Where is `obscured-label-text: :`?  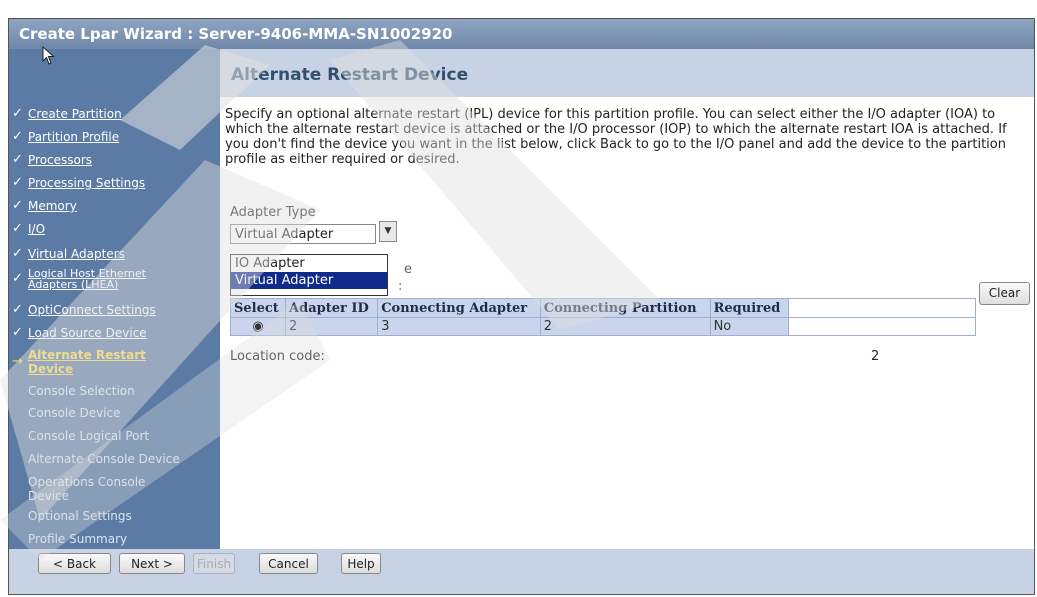
obscured-label-text: : is located at coordinates (400, 286).